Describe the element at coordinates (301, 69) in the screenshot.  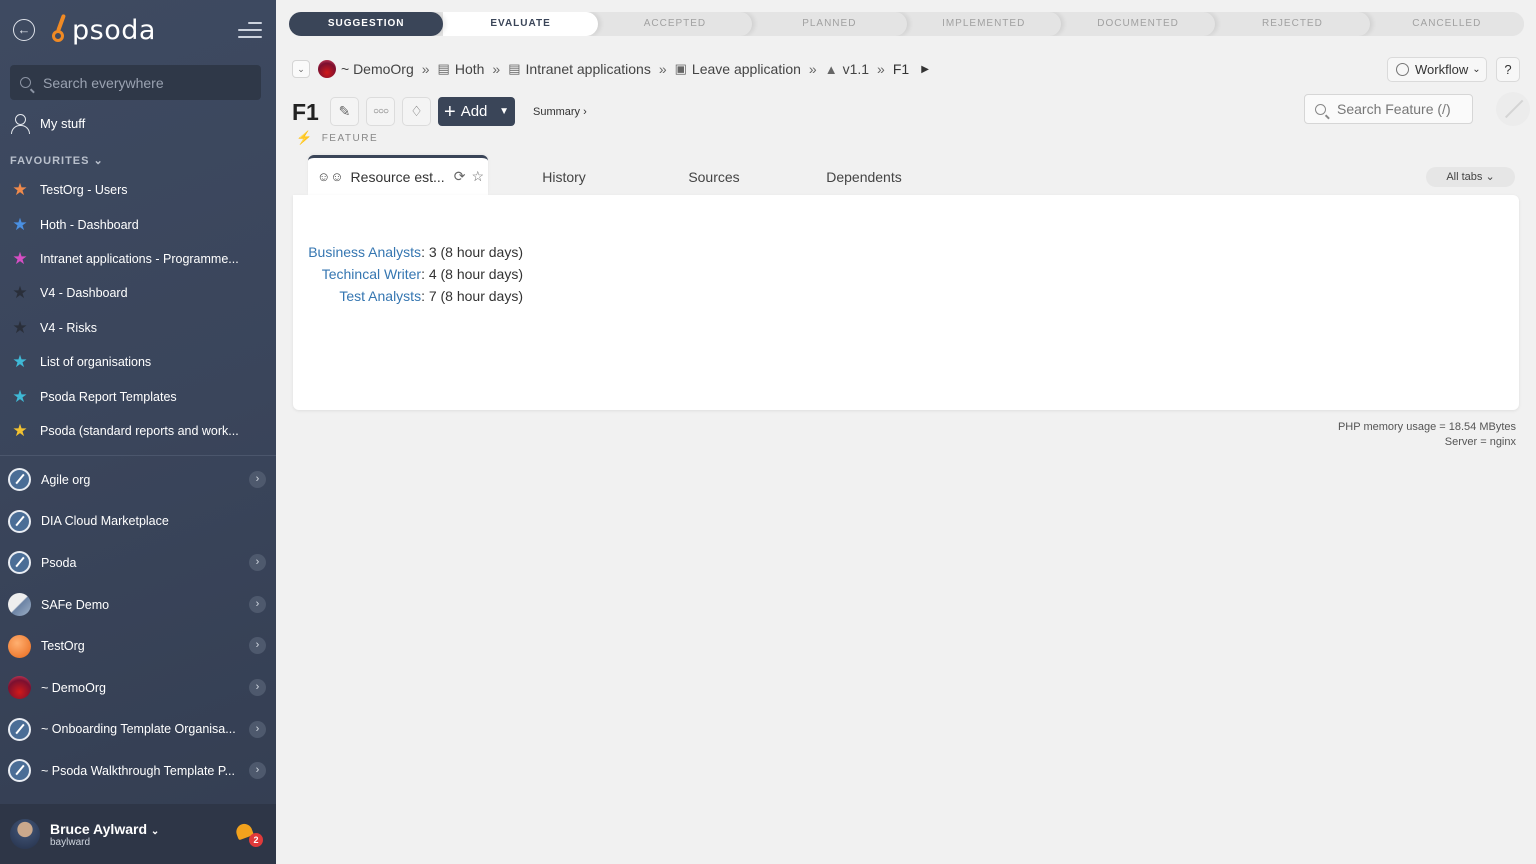
I see `breadcrumb-dropdown-icon: ⌄` at that location.